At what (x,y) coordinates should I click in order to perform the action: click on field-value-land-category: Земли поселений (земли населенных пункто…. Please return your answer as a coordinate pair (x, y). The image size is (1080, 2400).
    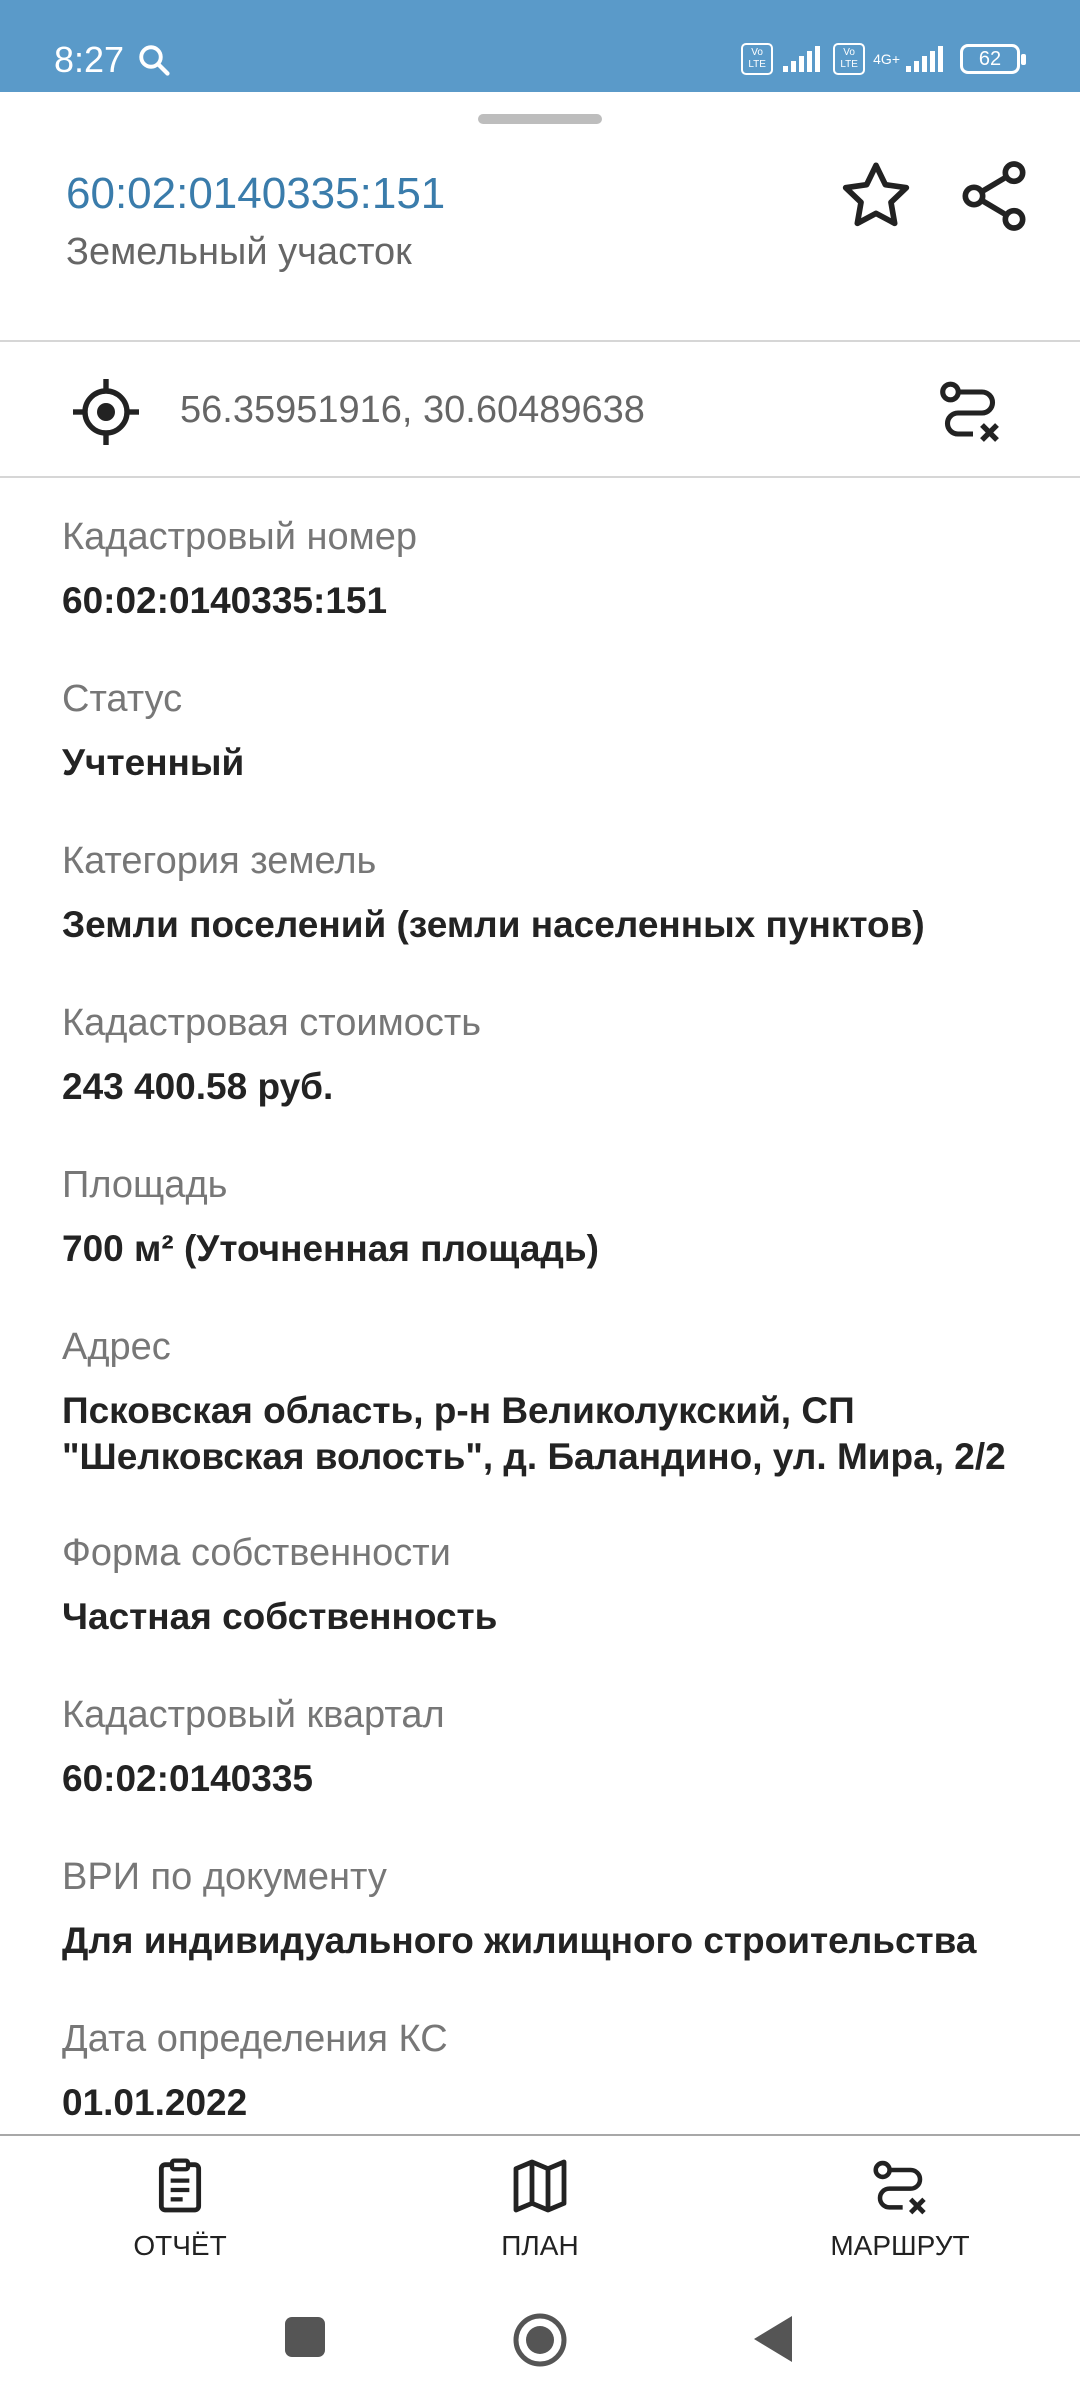
    Looking at the image, I should click on (493, 924).